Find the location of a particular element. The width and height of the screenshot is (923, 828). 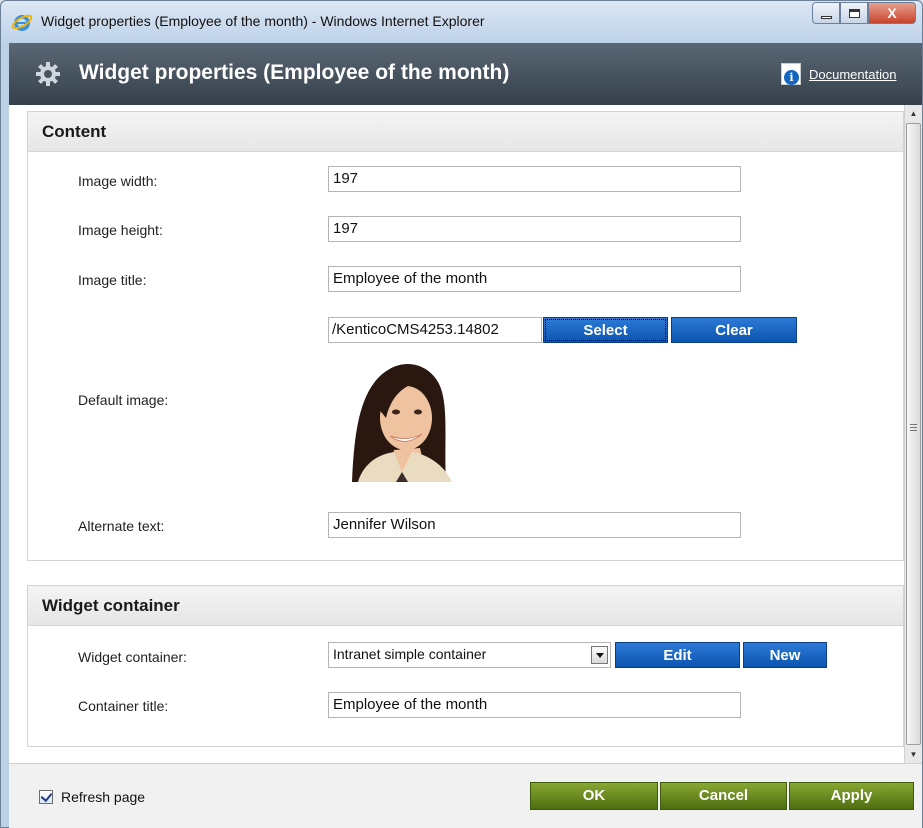

image-width-input: 197 is located at coordinates (534, 179).